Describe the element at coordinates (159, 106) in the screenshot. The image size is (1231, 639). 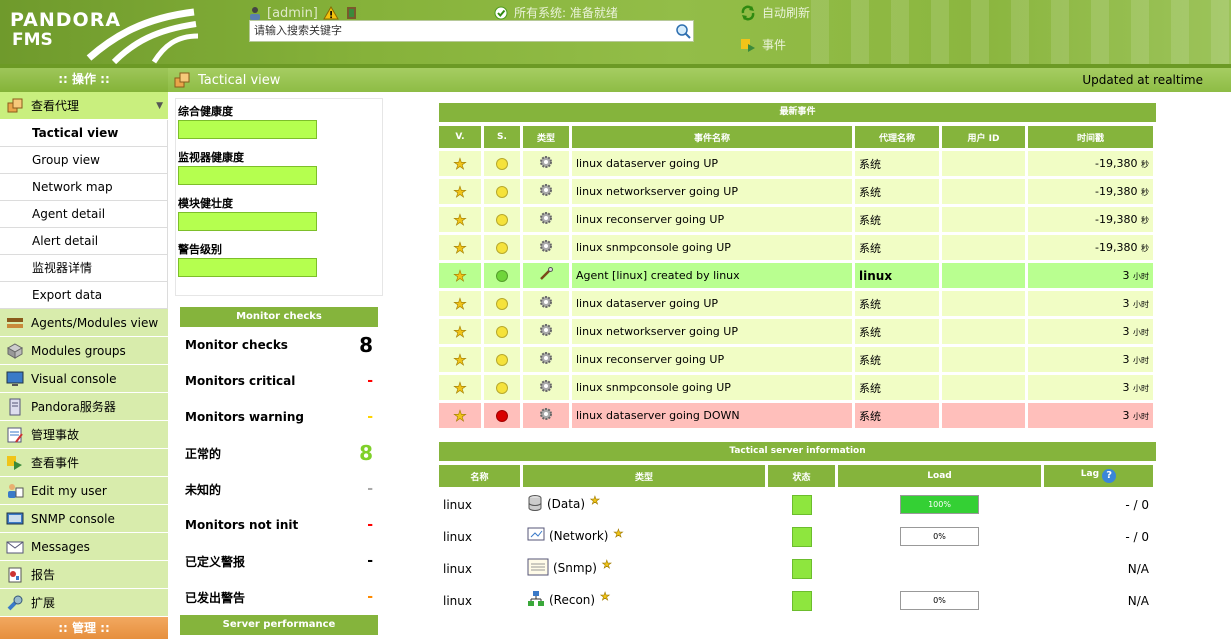
I see `chevron-down-icon: ▼` at that location.